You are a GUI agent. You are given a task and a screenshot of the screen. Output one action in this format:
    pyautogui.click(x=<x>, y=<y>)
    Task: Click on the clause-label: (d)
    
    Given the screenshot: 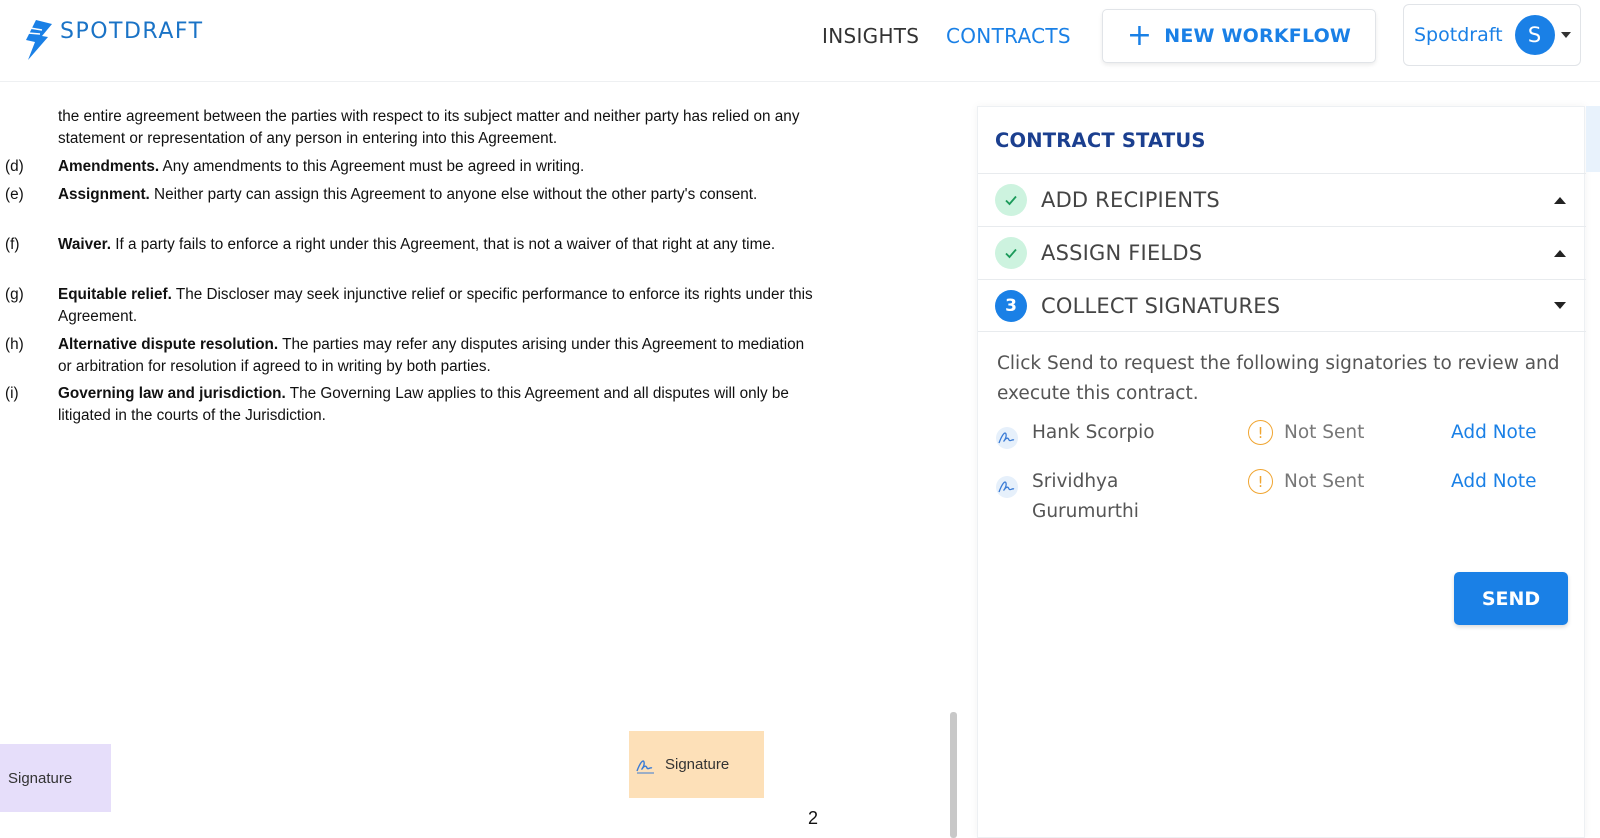 What is the action you would take?
    pyautogui.click(x=14, y=166)
    